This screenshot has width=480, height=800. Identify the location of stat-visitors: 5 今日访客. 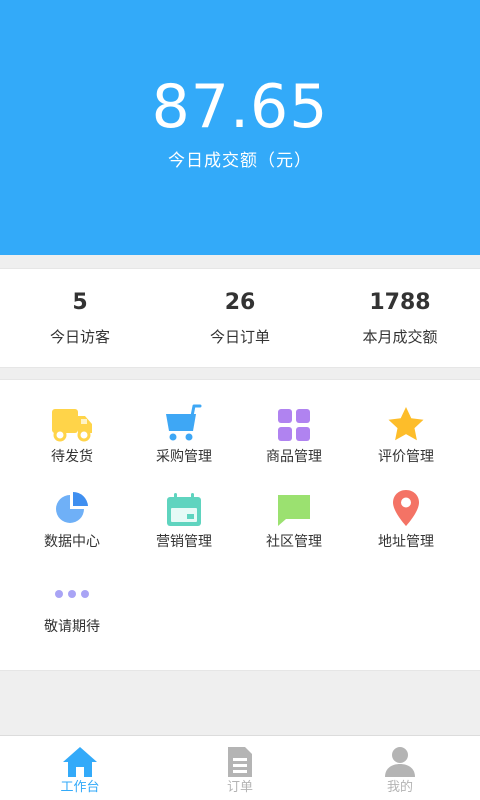
(80, 318).